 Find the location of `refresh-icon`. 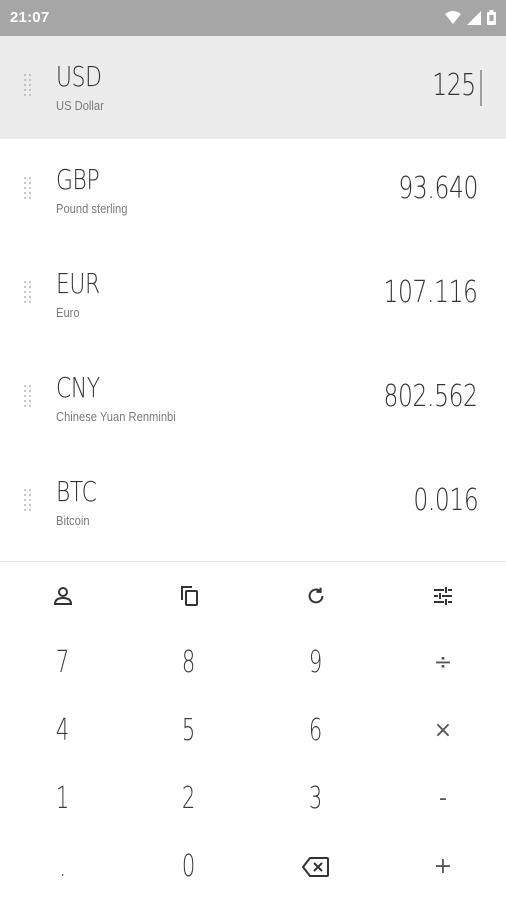

refresh-icon is located at coordinates (316, 596).